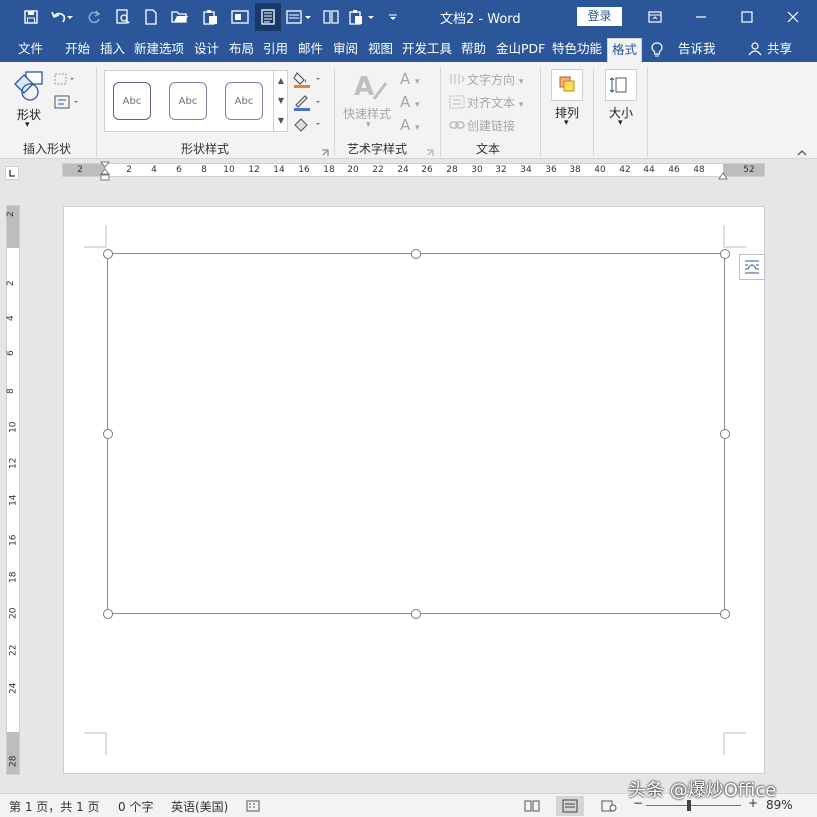  I want to click on login-button: 登录, so click(599, 16).